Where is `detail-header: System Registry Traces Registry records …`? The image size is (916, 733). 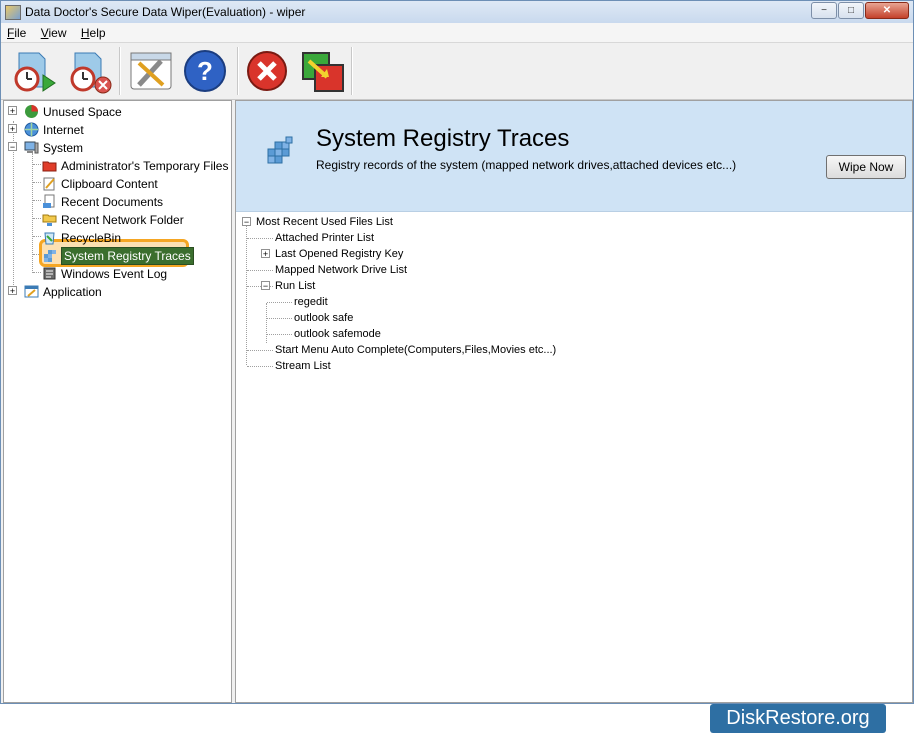 detail-header: System Registry Traces Registry records … is located at coordinates (574, 156).